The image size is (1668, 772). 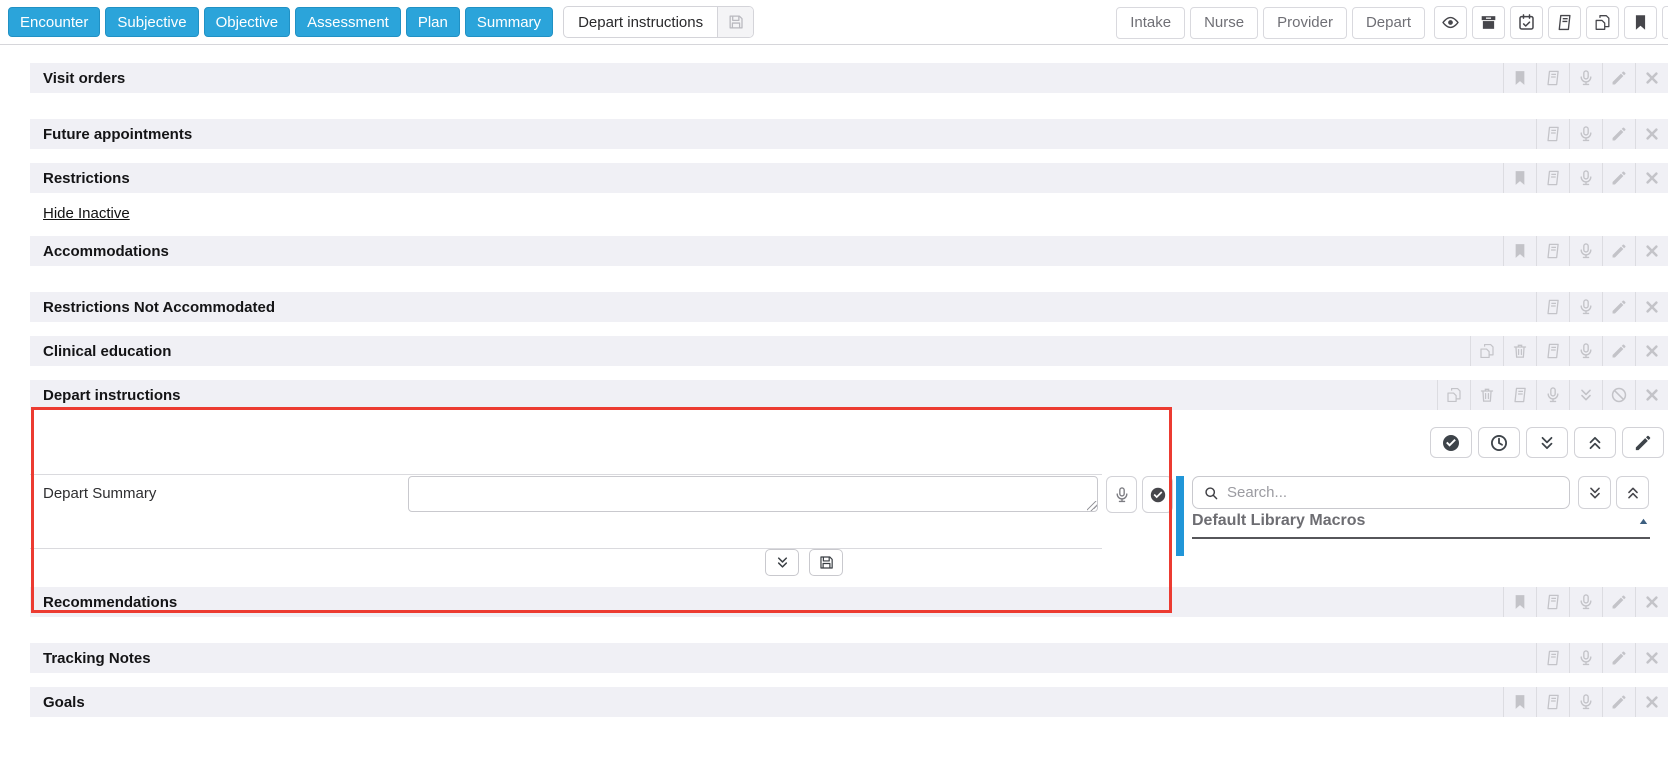 I want to click on section-header: Recommendations, so click(x=849, y=602).